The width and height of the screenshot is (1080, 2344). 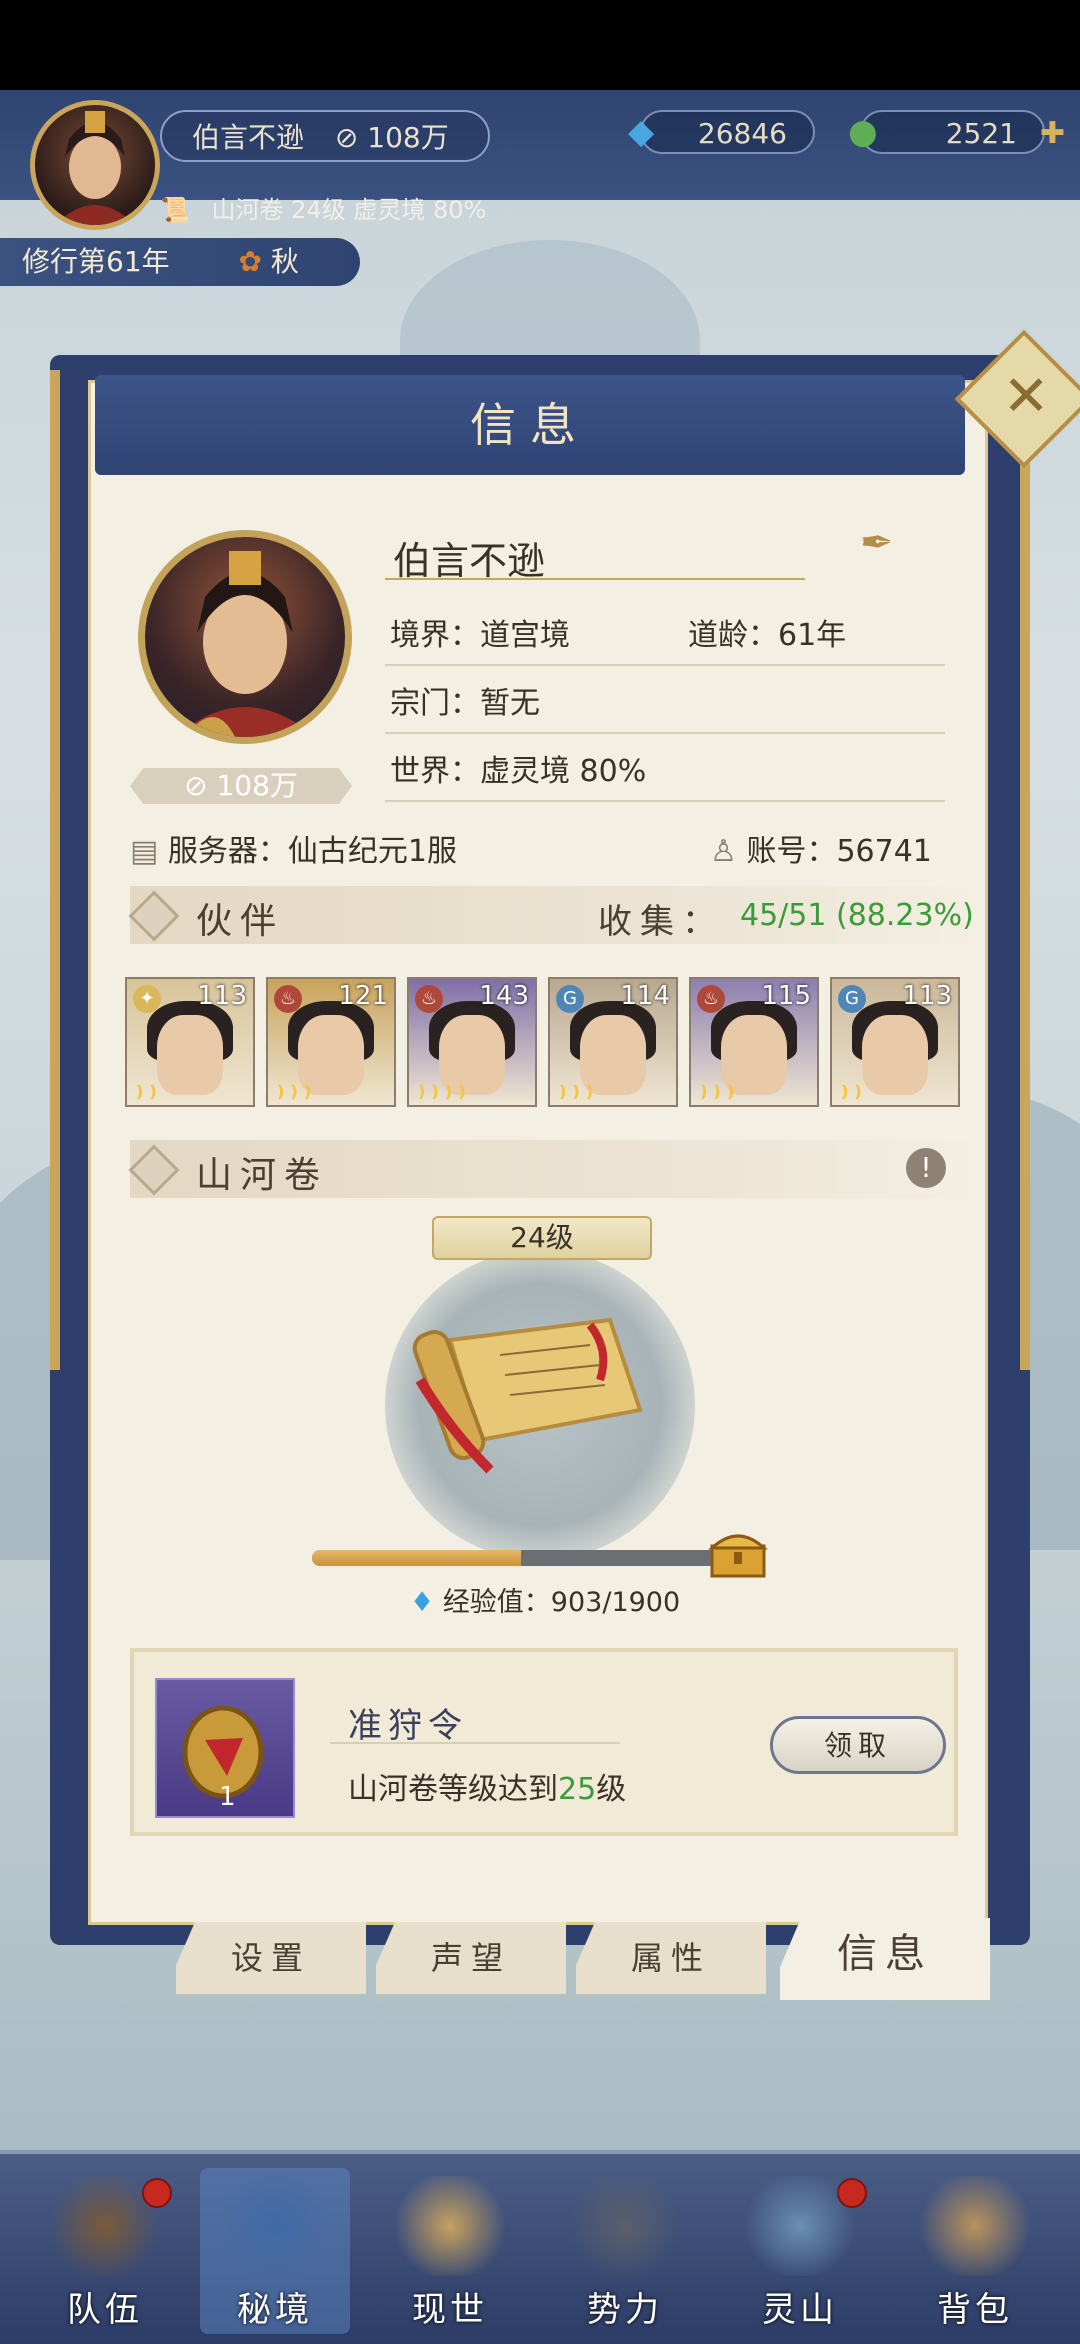 What do you see at coordinates (175, 210) in the screenshot?
I see `scroll-icon: 📜` at bounding box center [175, 210].